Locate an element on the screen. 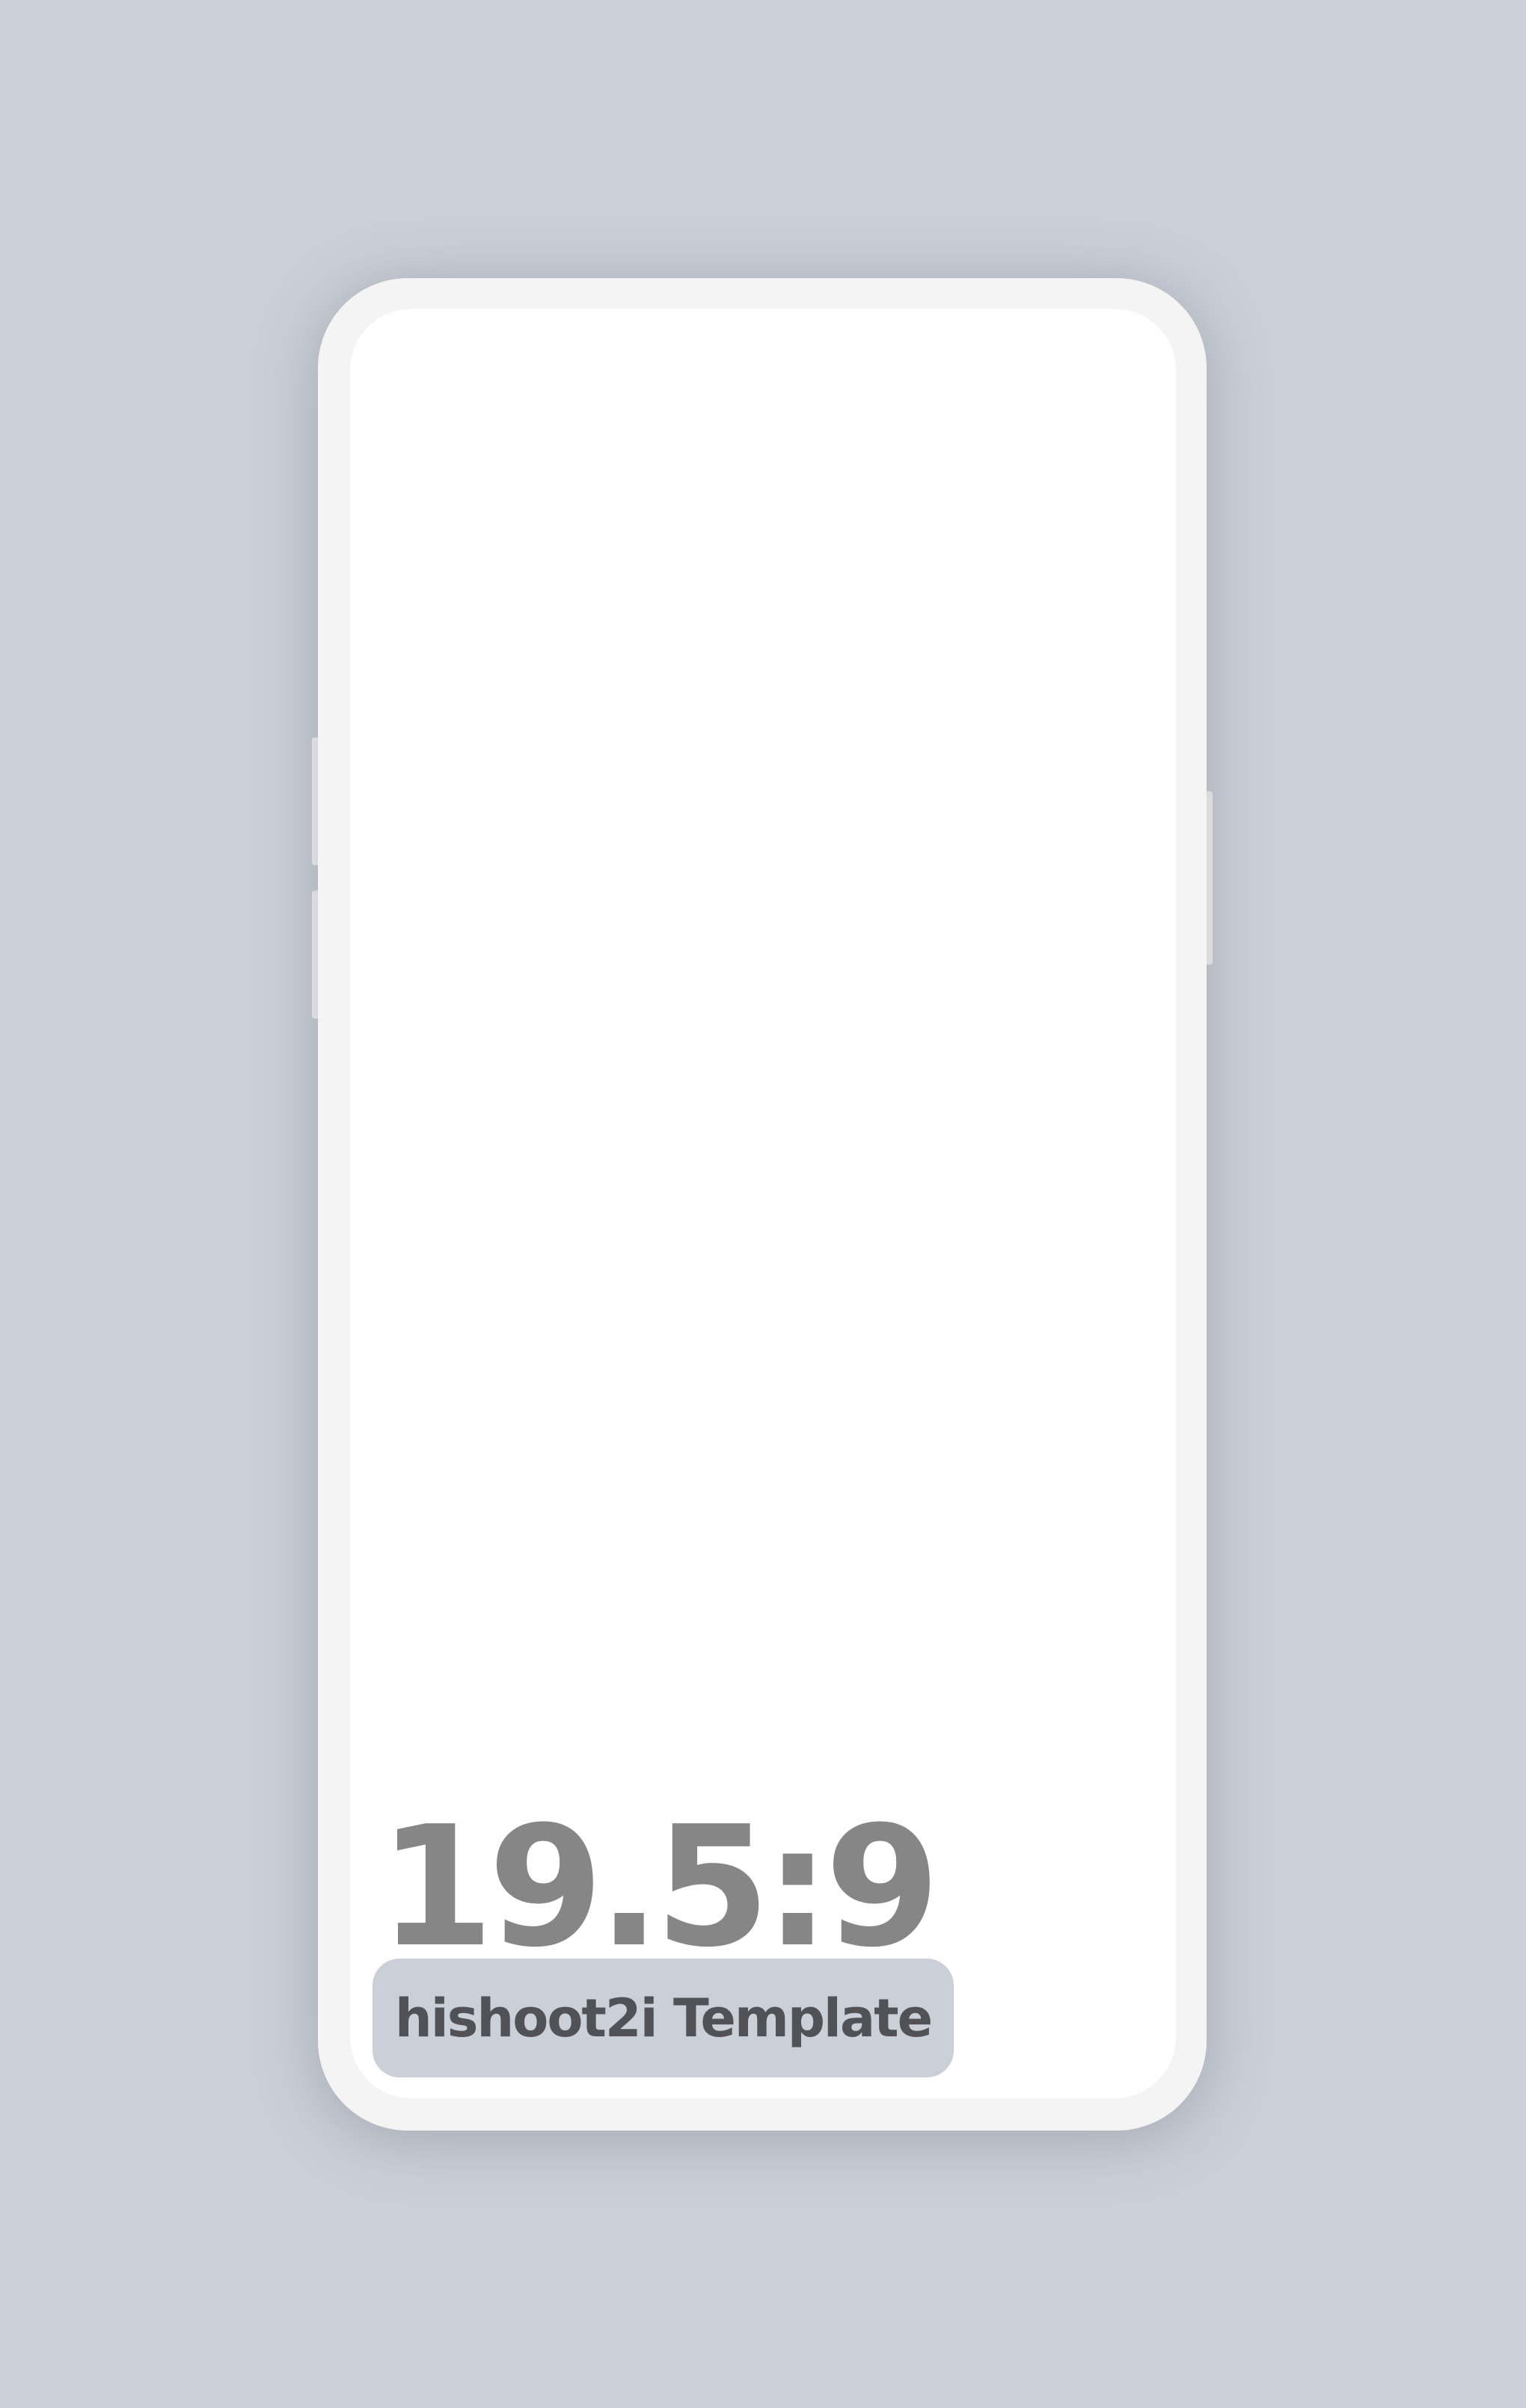 This screenshot has width=1526, height=2408. aspect-ratio-label: 19.5:9 is located at coordinates (659, 1887).